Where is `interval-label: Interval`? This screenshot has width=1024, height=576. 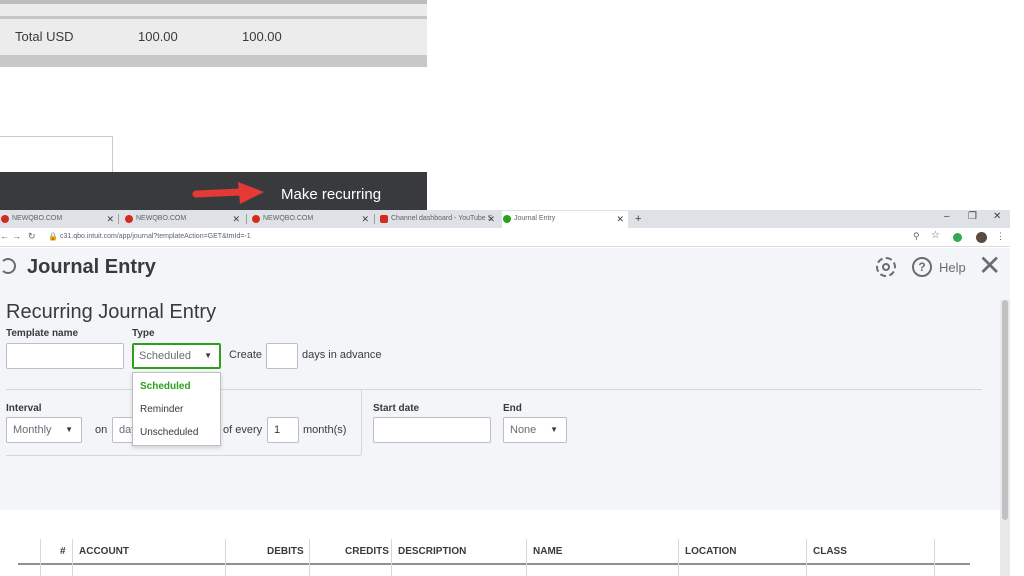
interval-label: Interval is located at coordinates (24, 408).